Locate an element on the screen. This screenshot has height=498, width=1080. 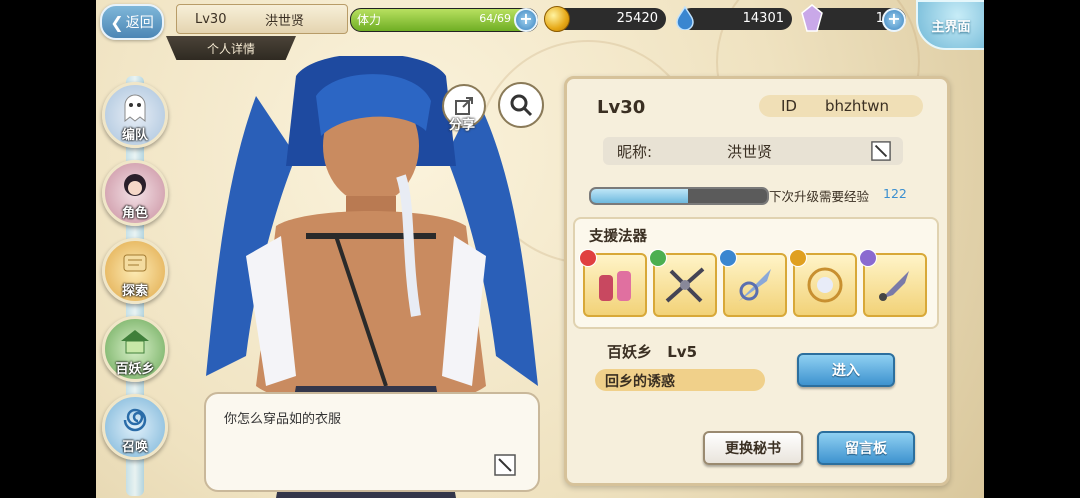
nav-item-village: 百妖乡 is located at coordinates (135, 349).